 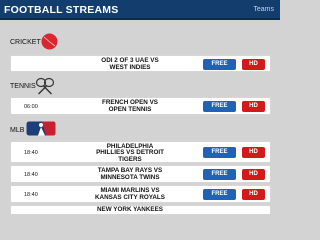 I want to click on event-title: MIAMI MARLINS VS KANSAS CITY ROYALS, so click(x=130, y=194).